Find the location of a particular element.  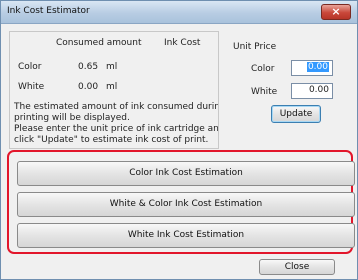

white-row-label: White is located at coordinates (31, 87).